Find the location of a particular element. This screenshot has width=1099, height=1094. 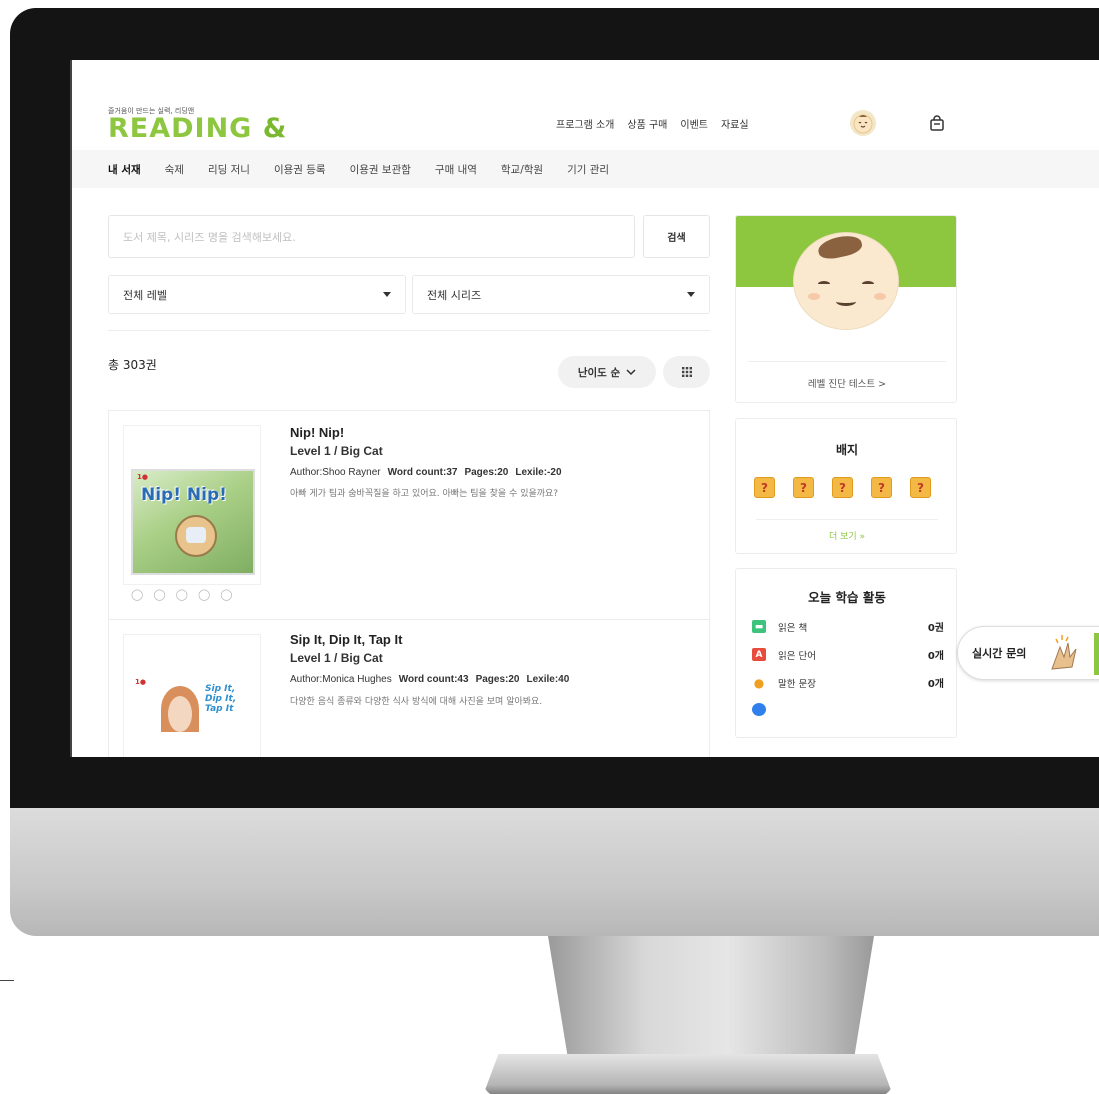

book-word-count: Word count:37 is located at coordinates (422, 472).